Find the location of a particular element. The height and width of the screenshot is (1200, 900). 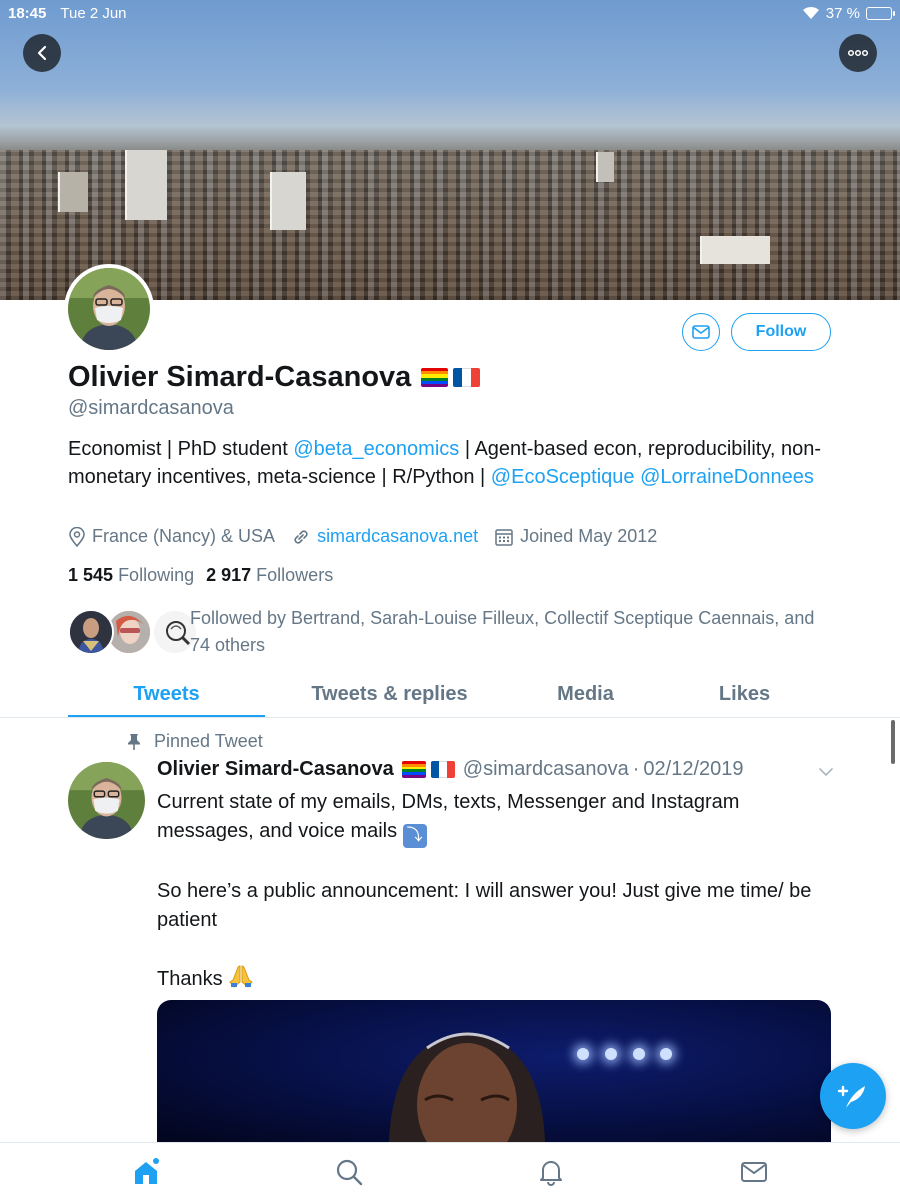

profile-avatar is located at coordinates (109, 309).